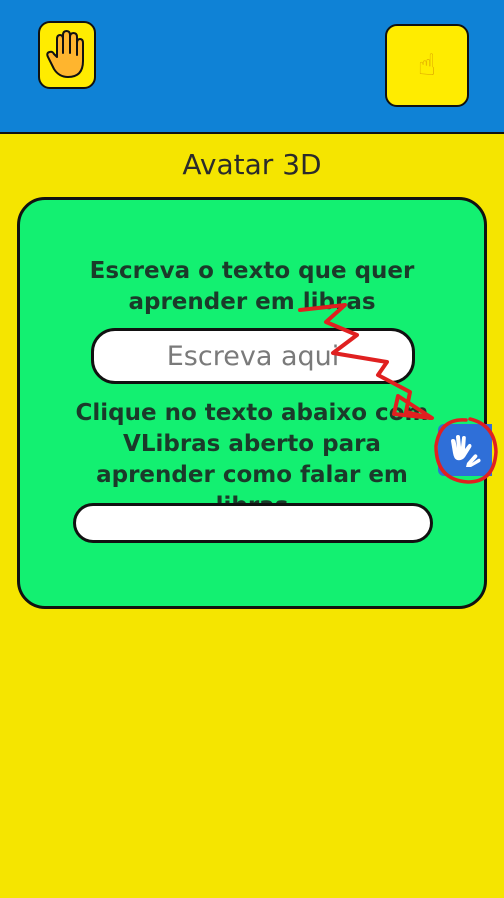 The height and width of the screenshot is (898, 504). What do you see at coordinates (253, 523) in the screenshot?
I see `libras-output-text` at bounding box center [253, 523].